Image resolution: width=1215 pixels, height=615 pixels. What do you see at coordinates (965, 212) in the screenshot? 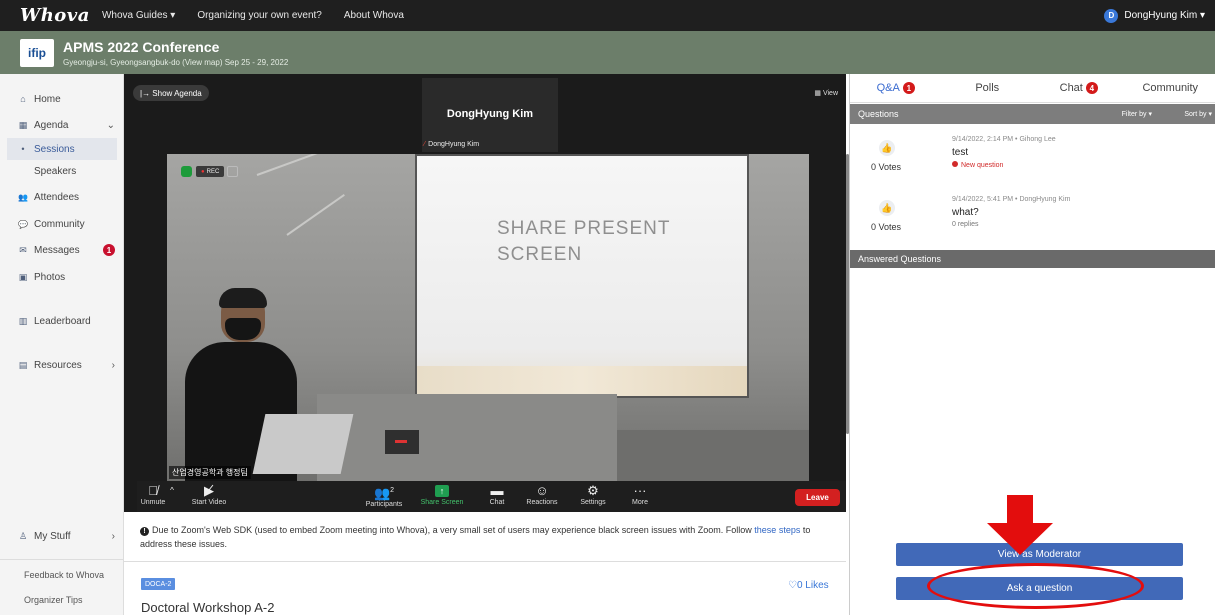
I see `question-text: what?` at bounding box center [965, 212].